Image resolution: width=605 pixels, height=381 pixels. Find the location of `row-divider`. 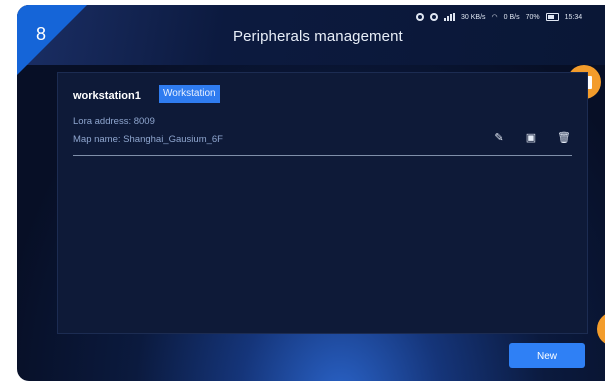

row-divider is located at coordinates (322, 155).